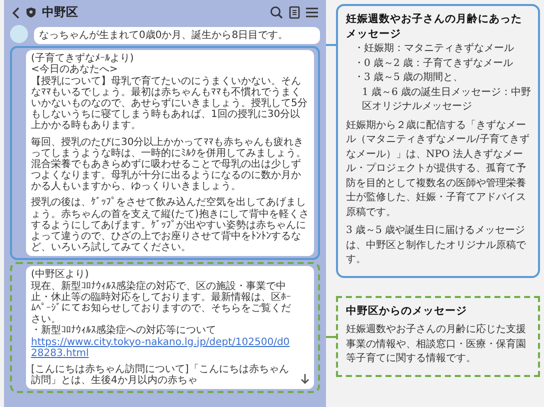 The width and height of the screenshot is (544, 407). I want to click on callout-text: 3 歳～5 歳や誕生日に届けるメッセージは、中野区と制作したオリジナル原稿です。, so click(436, 246).